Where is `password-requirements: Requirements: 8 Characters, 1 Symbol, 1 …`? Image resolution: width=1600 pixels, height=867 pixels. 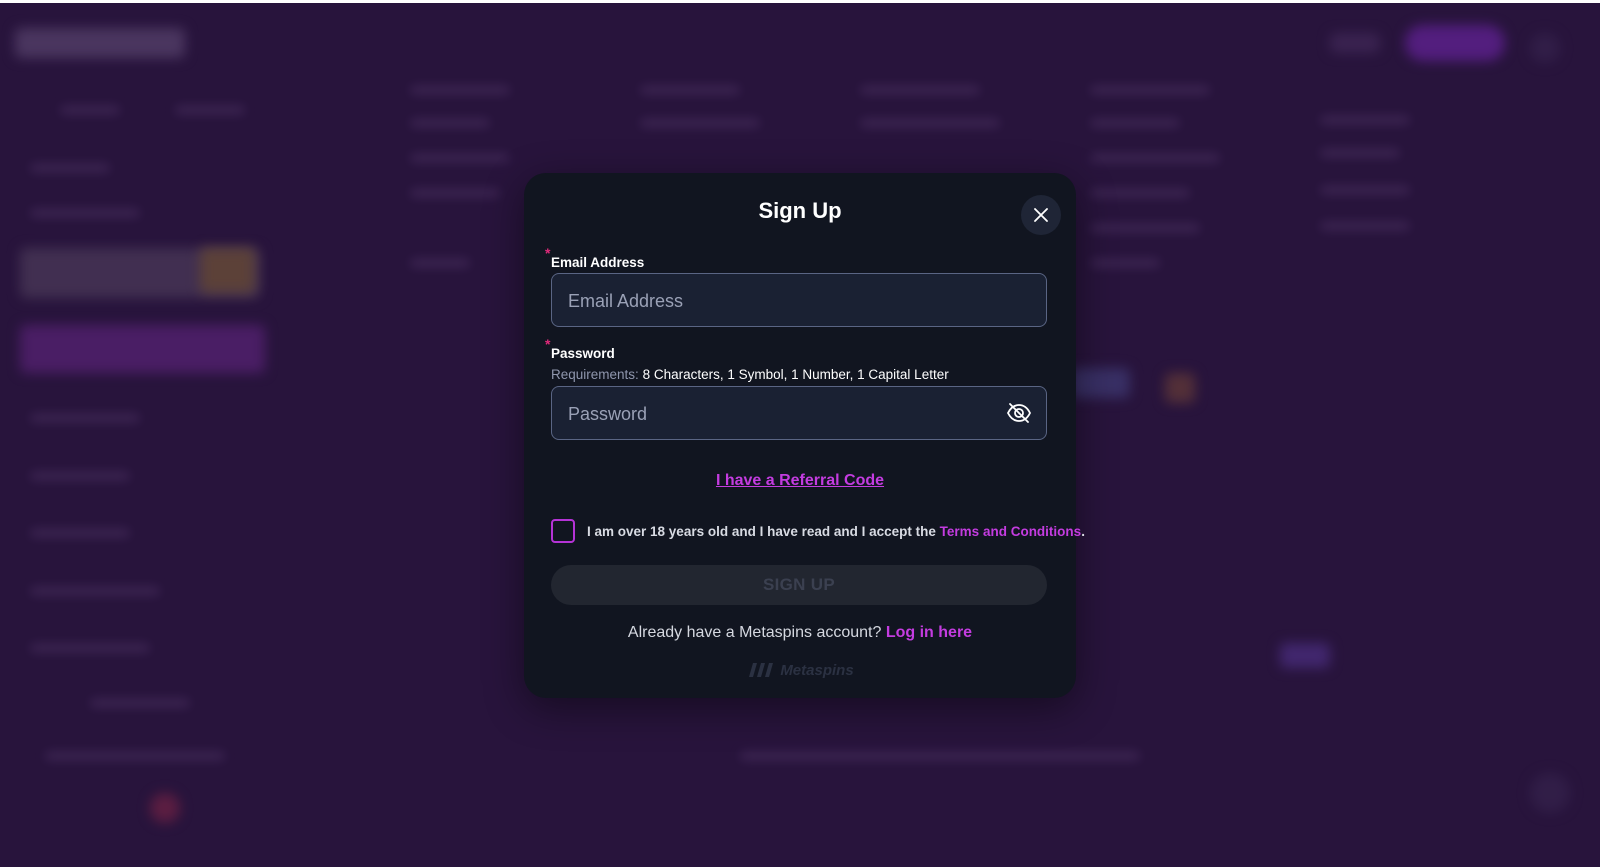 password-requirements: Requirements: 8 Characters, 1 Symbol, 1 … is located at coordinates (750, 374).